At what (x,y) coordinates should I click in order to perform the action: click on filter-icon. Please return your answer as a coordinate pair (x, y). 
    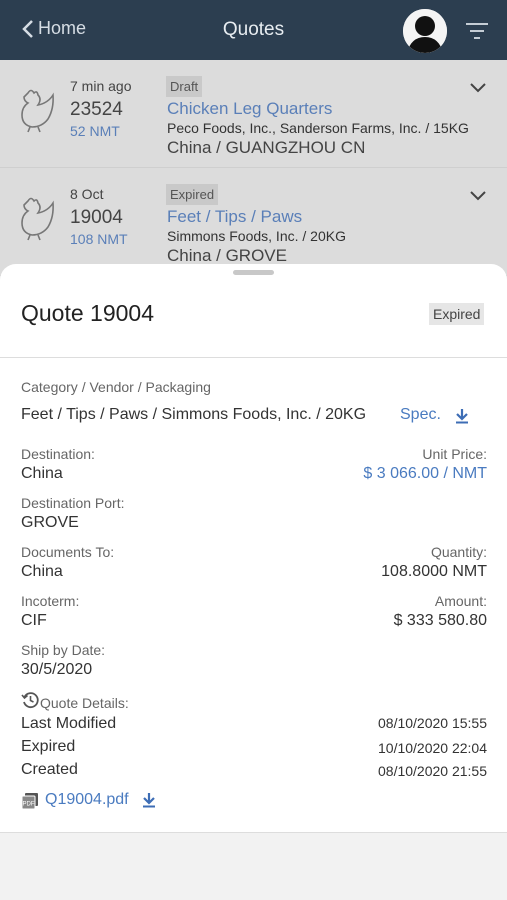
    Looking at the image, I should click on (477, 31).